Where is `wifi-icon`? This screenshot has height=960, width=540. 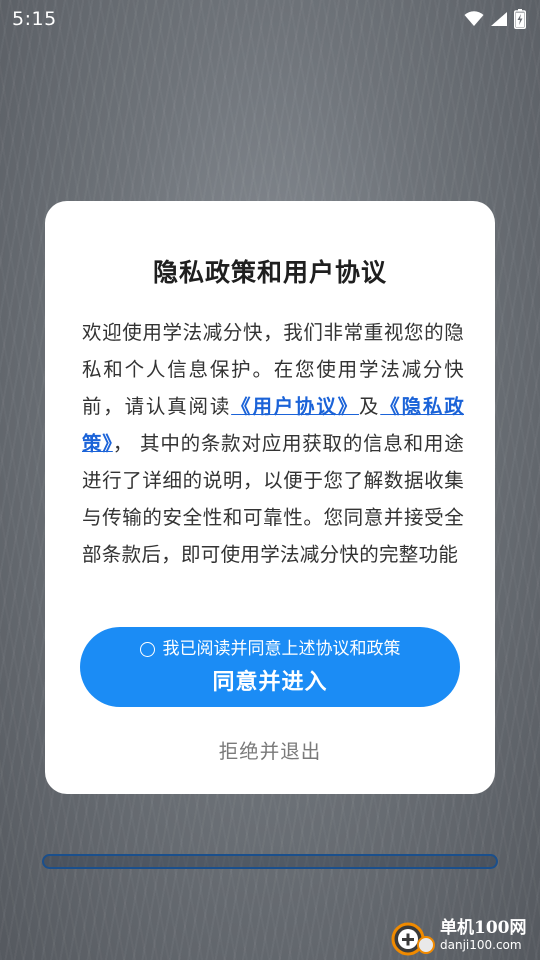
wifi-icon is located at coordinates (474, 18).